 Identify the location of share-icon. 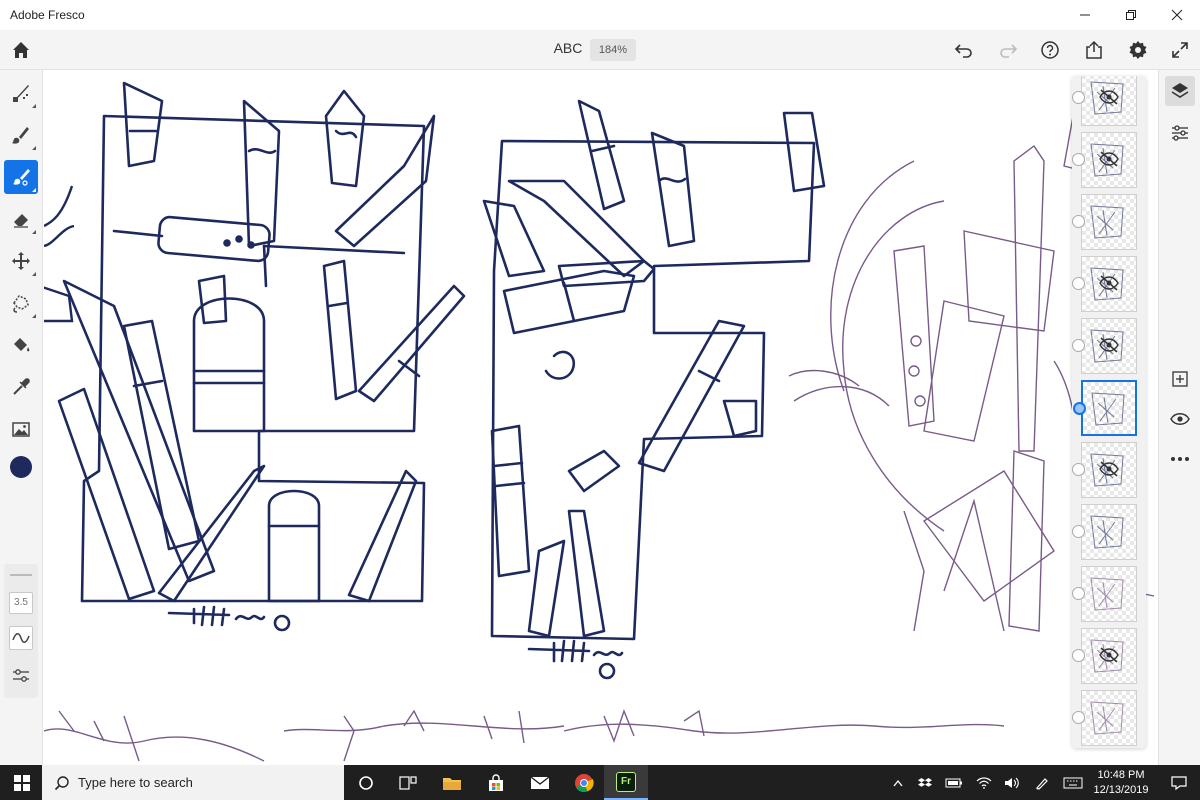
(1094, 49).